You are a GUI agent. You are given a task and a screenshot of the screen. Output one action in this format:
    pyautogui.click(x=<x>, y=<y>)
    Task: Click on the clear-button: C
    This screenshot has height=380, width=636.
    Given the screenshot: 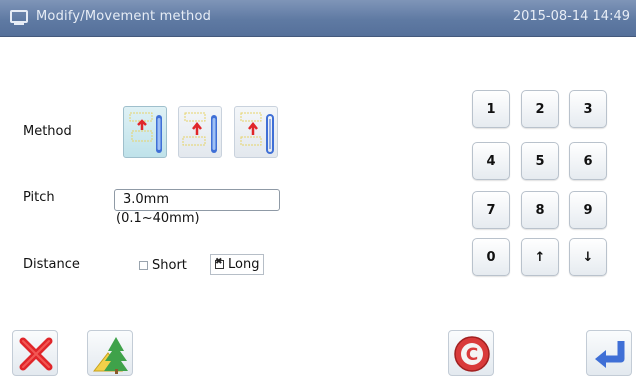 What is the action you would take?
    pyautogui.click(x=471, y=353)
    